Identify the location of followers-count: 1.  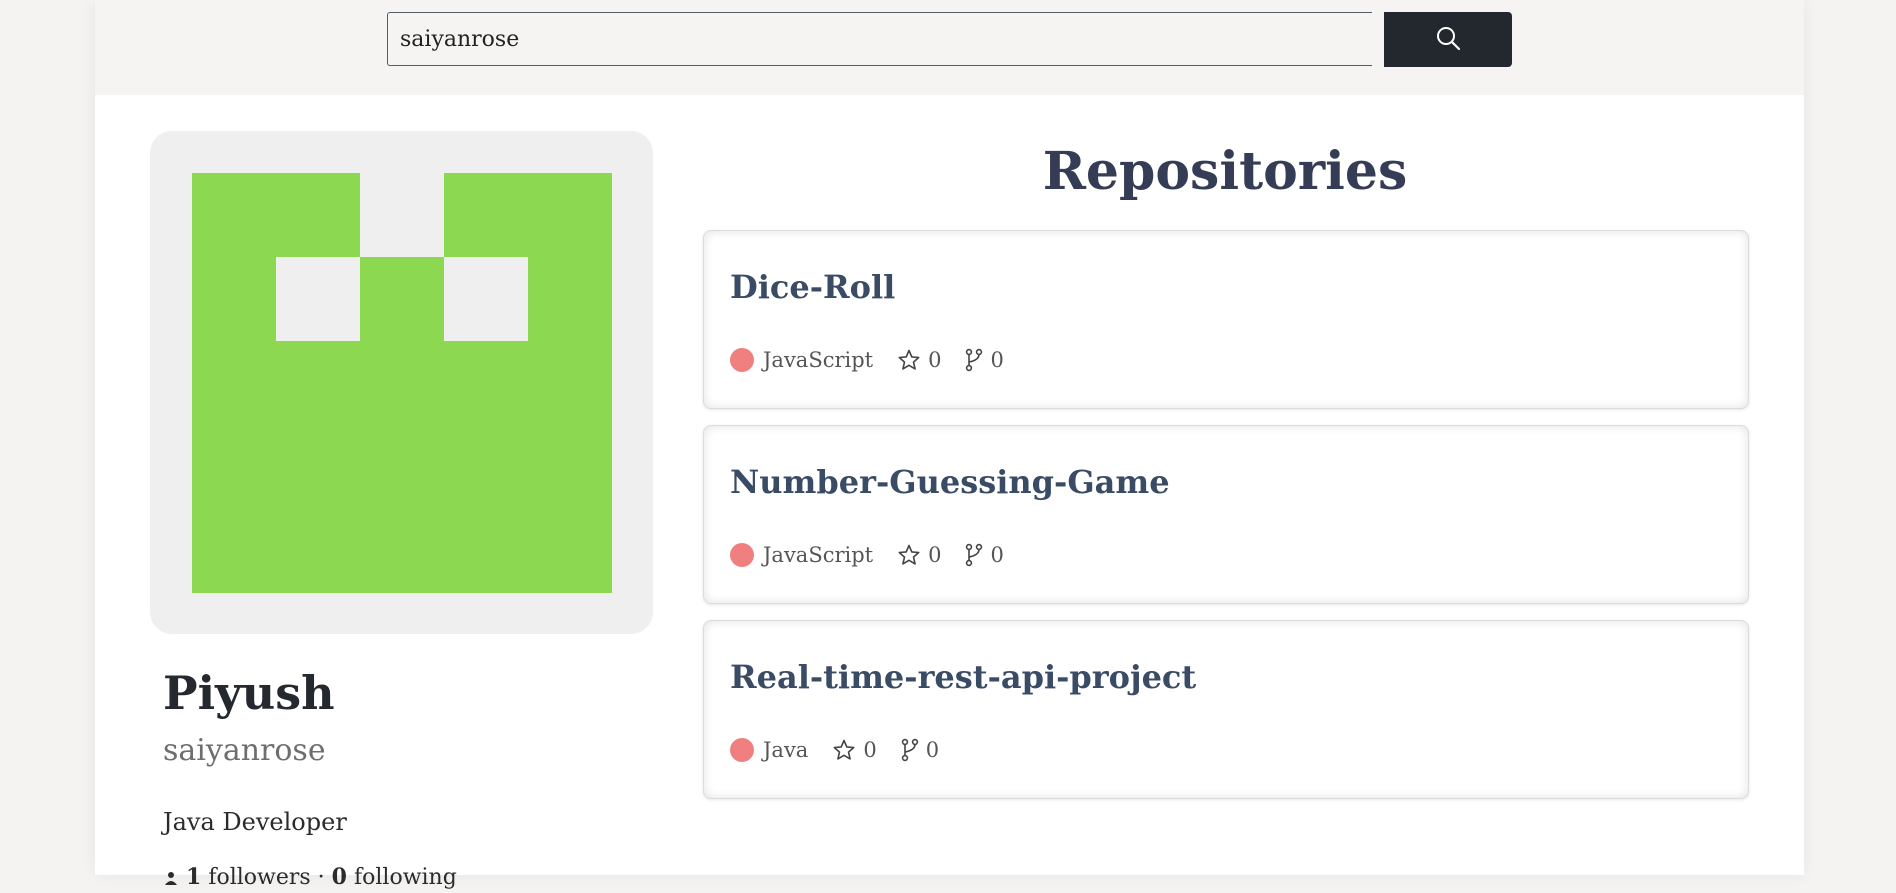
(193, 877).